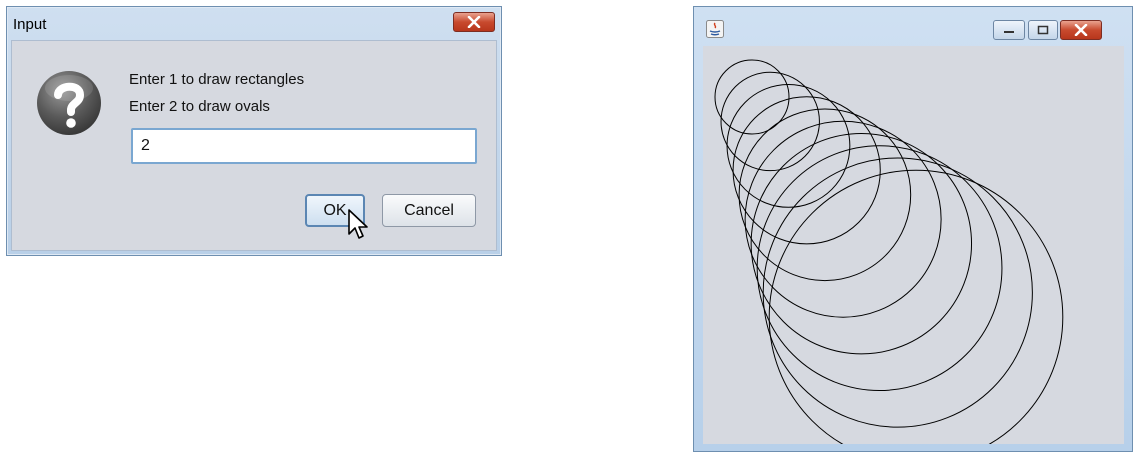 This screenshot has width=1135, height=454. Describe the element at coordinates (69, 103) in the screenshot. I see `question-icon` at that location.